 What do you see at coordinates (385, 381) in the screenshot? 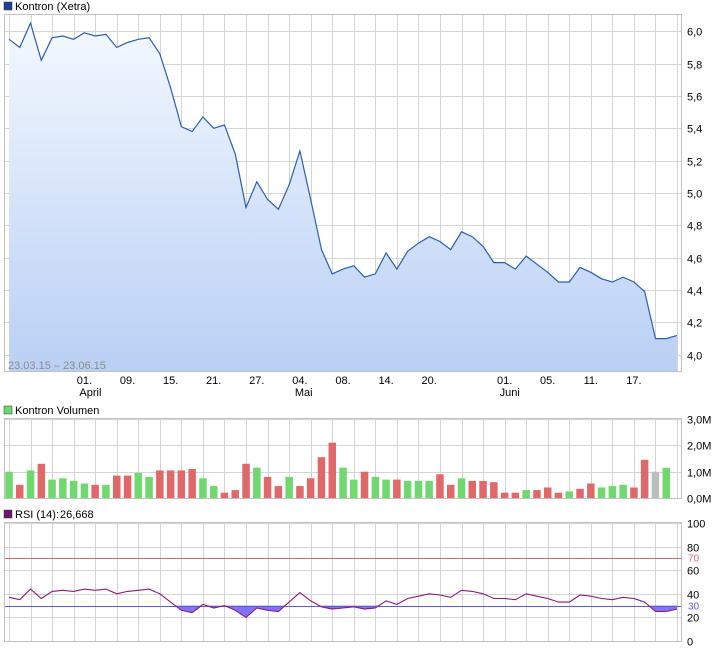
I see `price-x-tick: 14.` at bounding box center [385, 381].